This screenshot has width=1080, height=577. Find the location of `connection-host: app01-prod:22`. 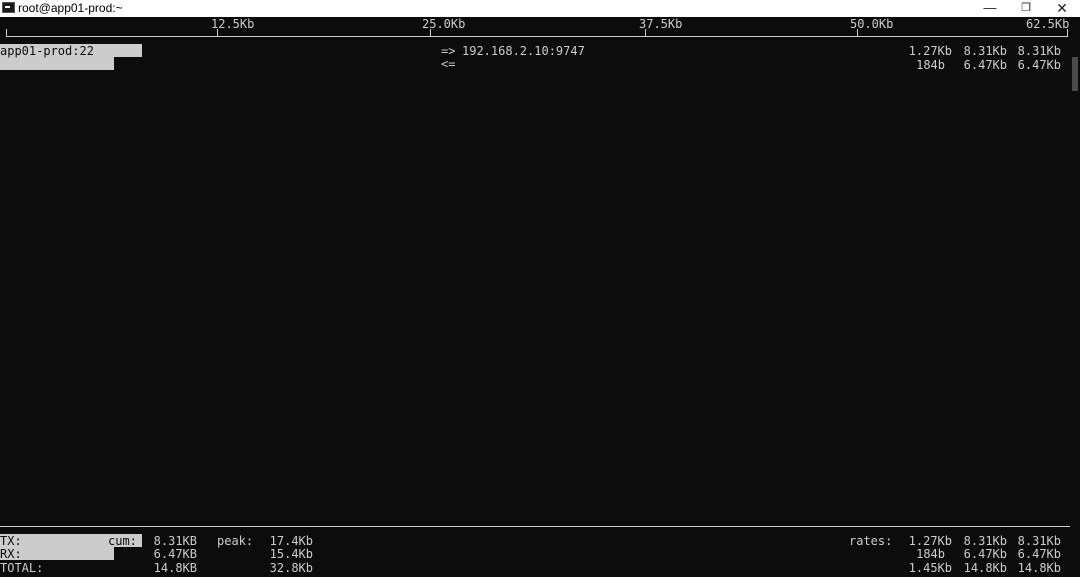

connection-host: app01-prod:22 is located at coordinates (47, 51).